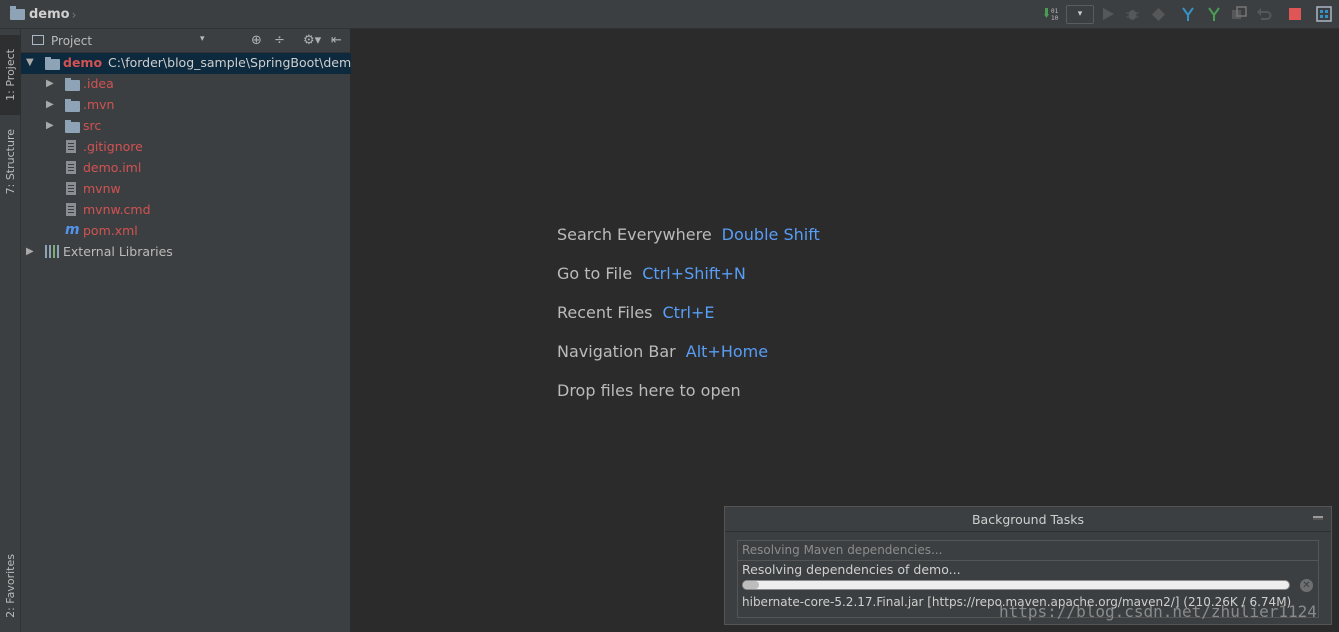 Image resolution: width=1339 pixels, height=632 pixels. What do you see at coordinates (71, 41) in the screenshot?
I see `project-view-selector: Project` at bounding box center [71, 41].